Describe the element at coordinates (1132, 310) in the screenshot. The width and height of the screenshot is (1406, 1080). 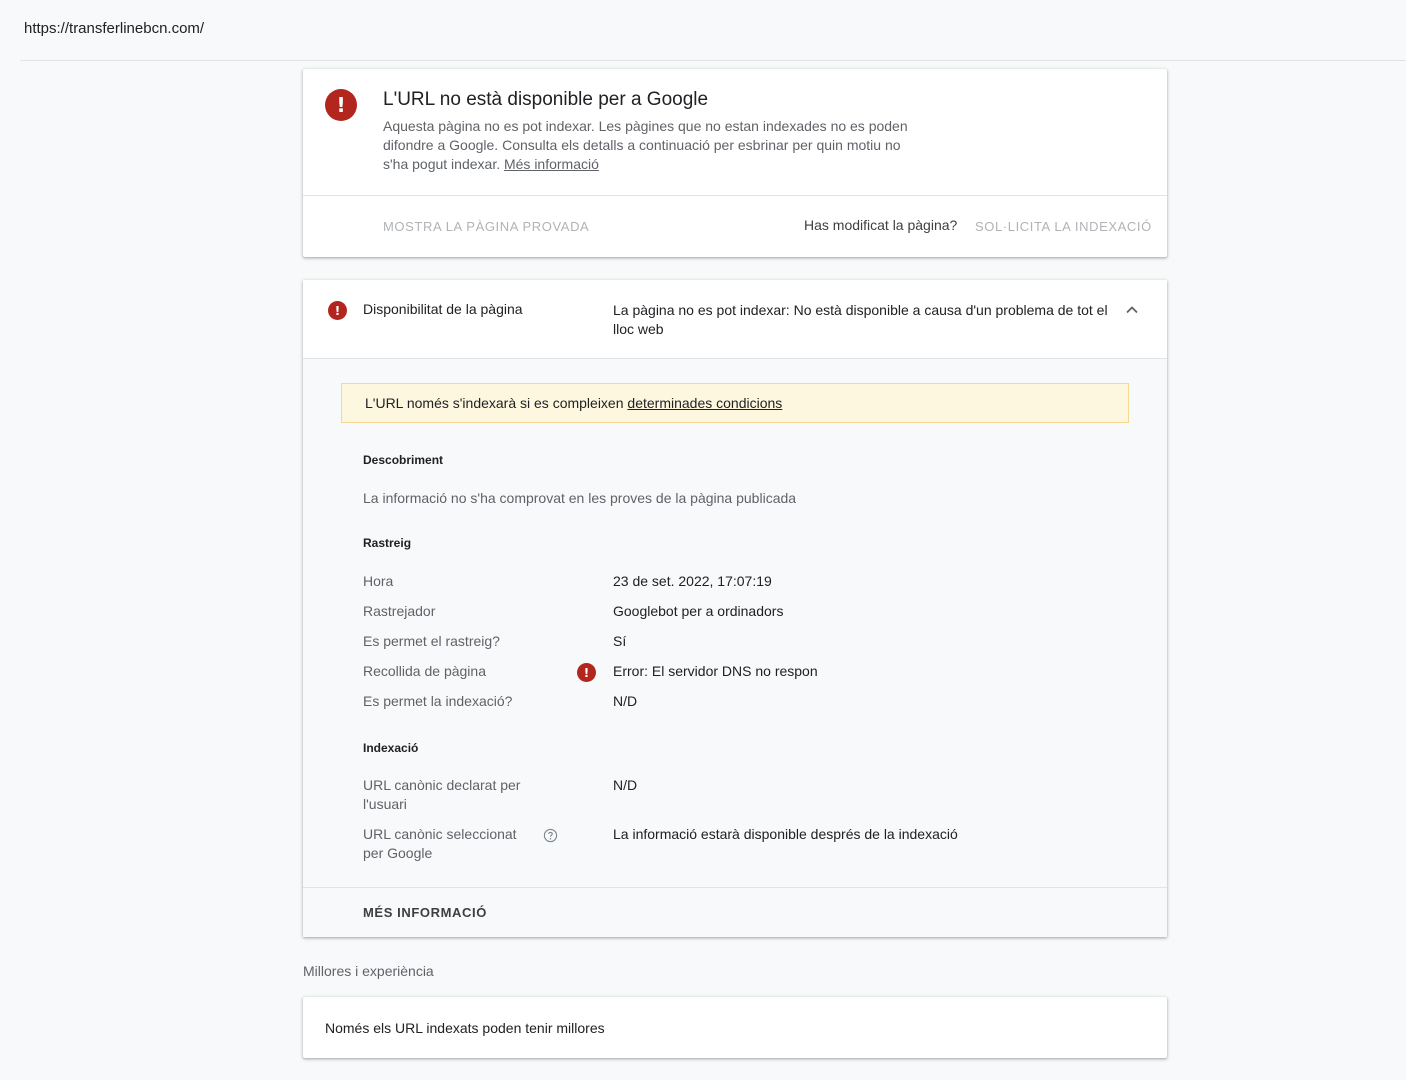
I see `chevron-up-icon` at that location.